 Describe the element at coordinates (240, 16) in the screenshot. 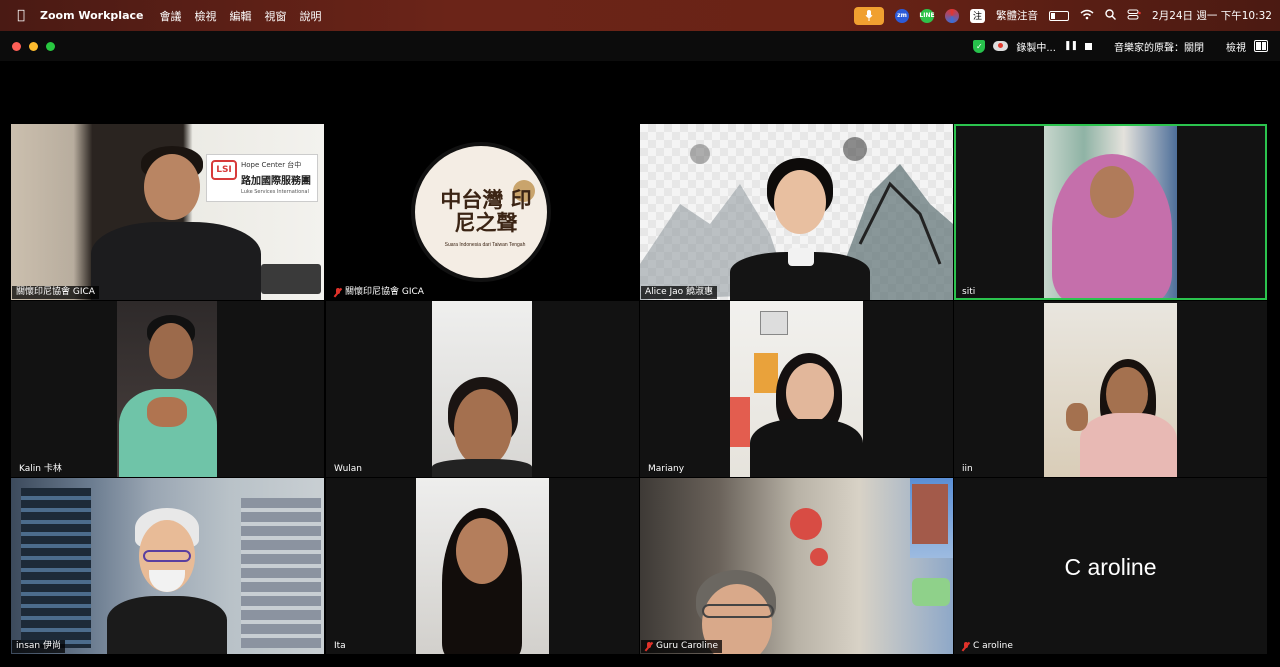

I see `menu-edit: 編輯` at that location.